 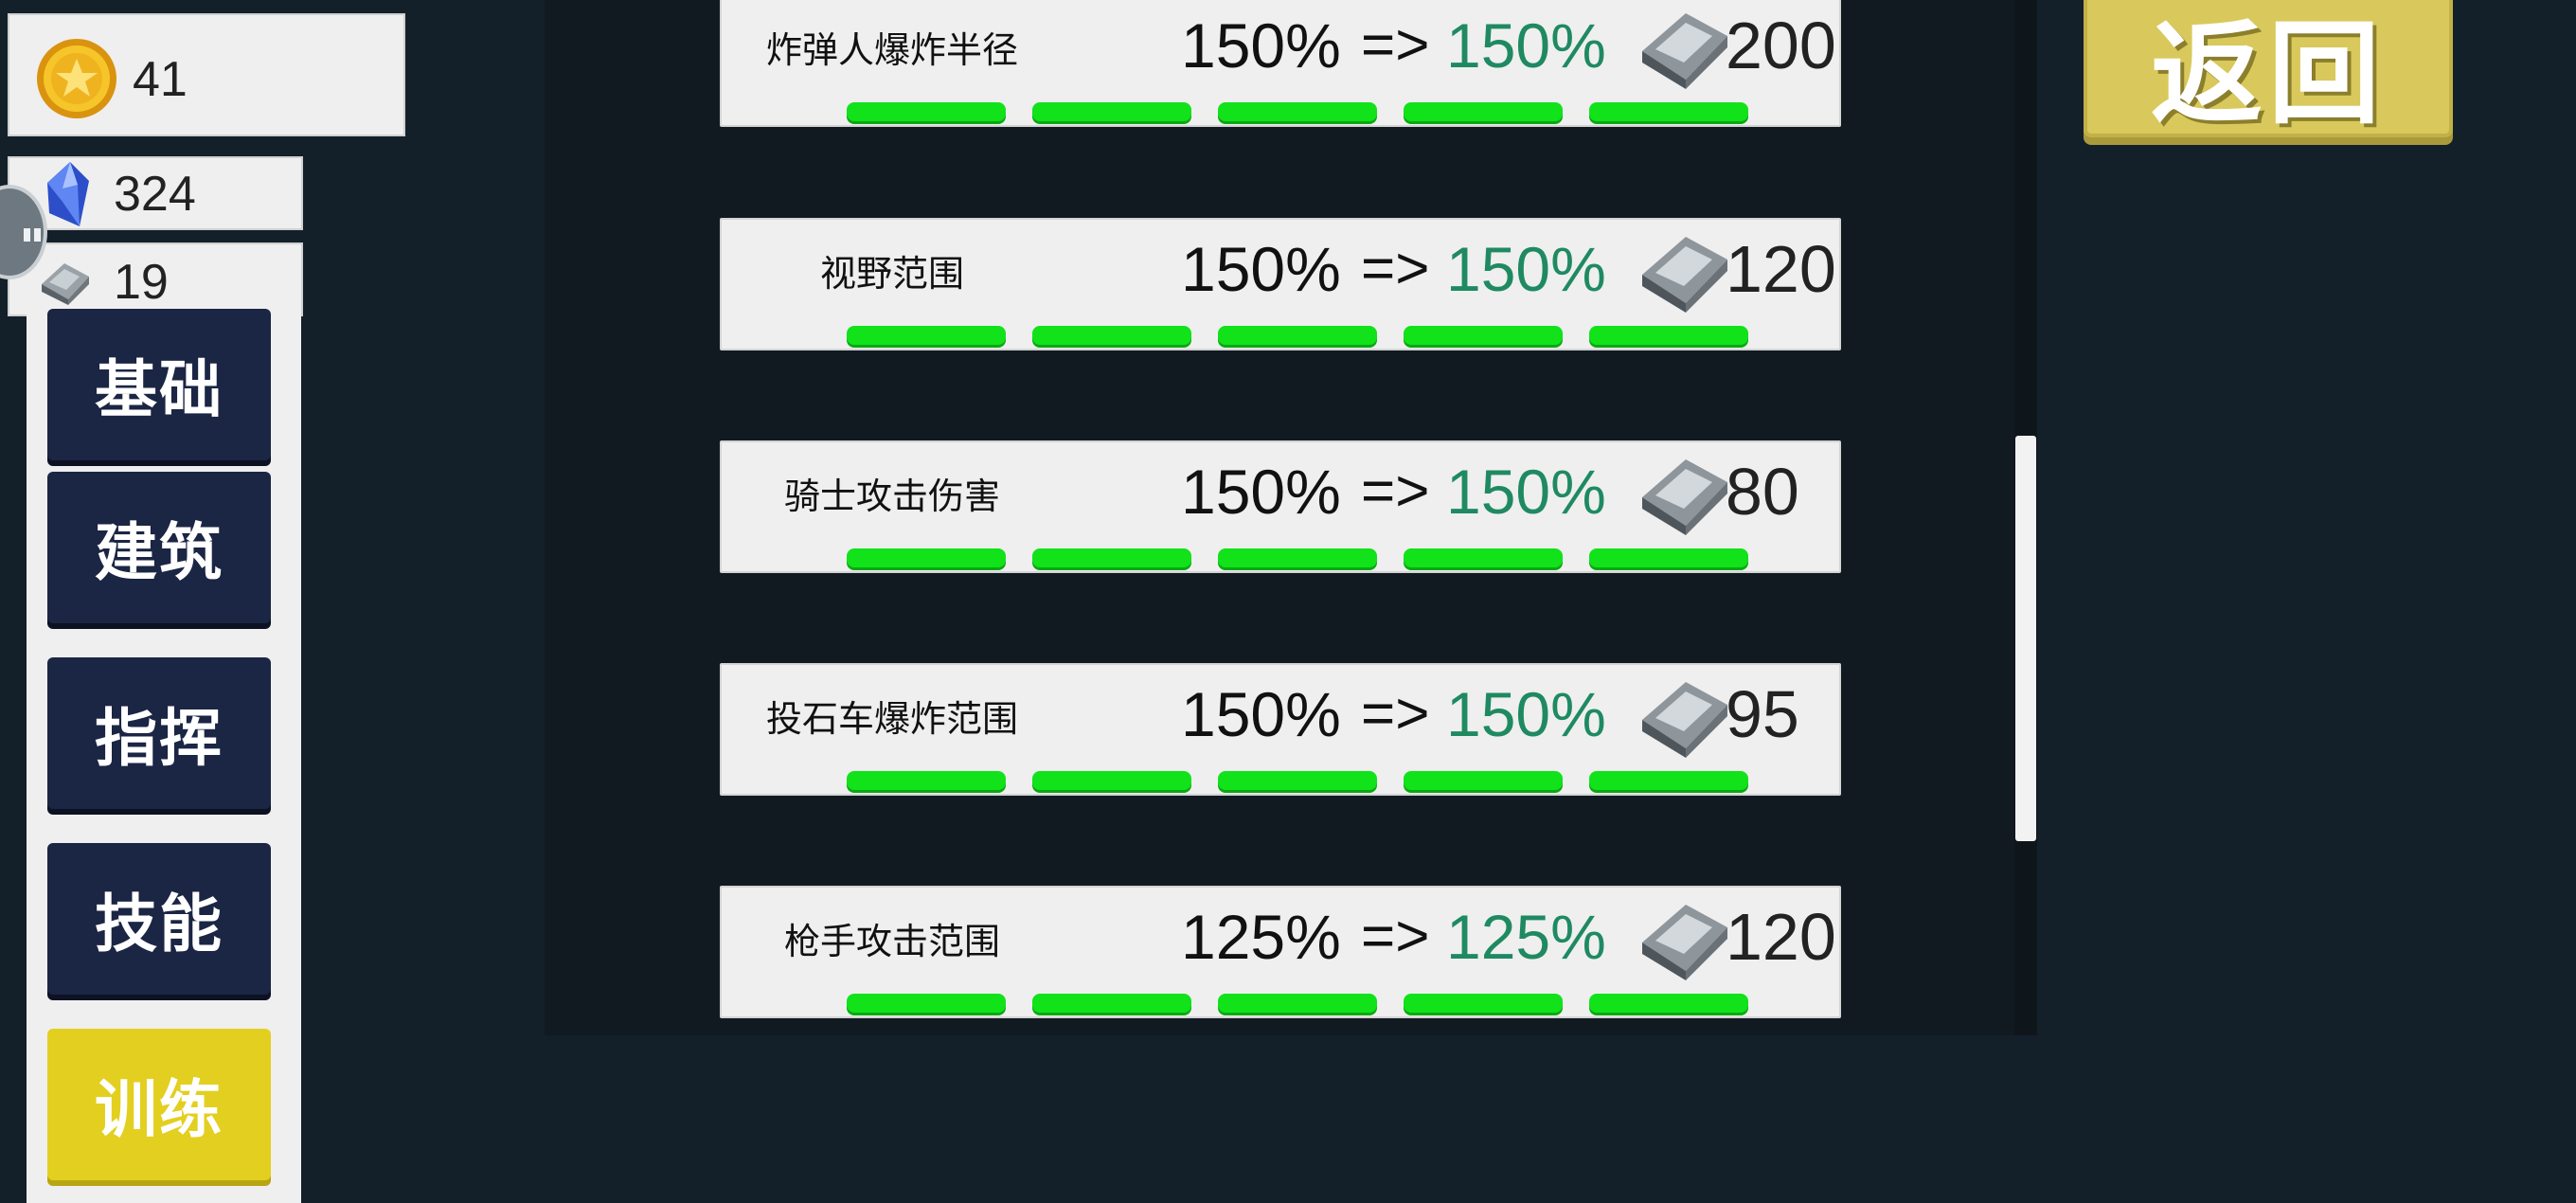 I want to click on back-button: 返回, so click(x=2268, y=70).